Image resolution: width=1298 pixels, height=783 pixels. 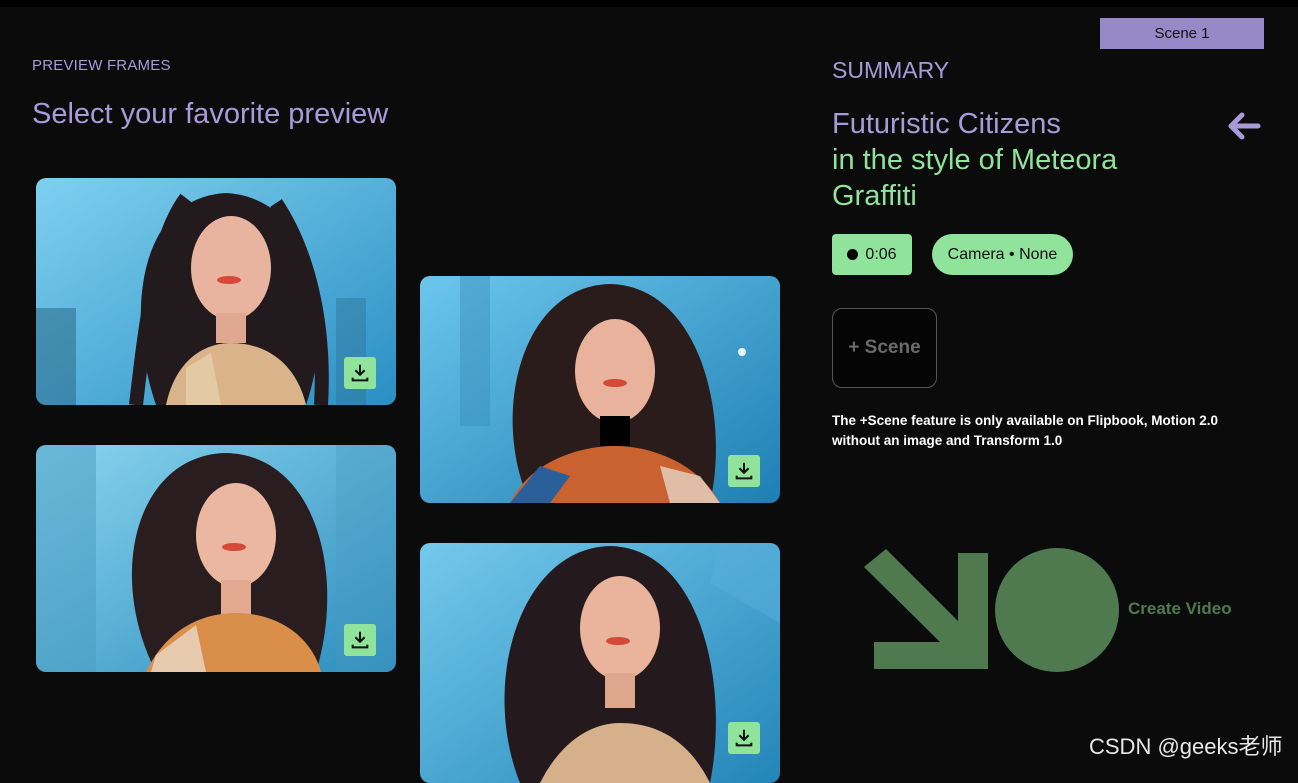 What do you see at coordinates (992, 610) in the screenshot?
I see `arrow-down-right-icon` at bounding box center [992, 610].